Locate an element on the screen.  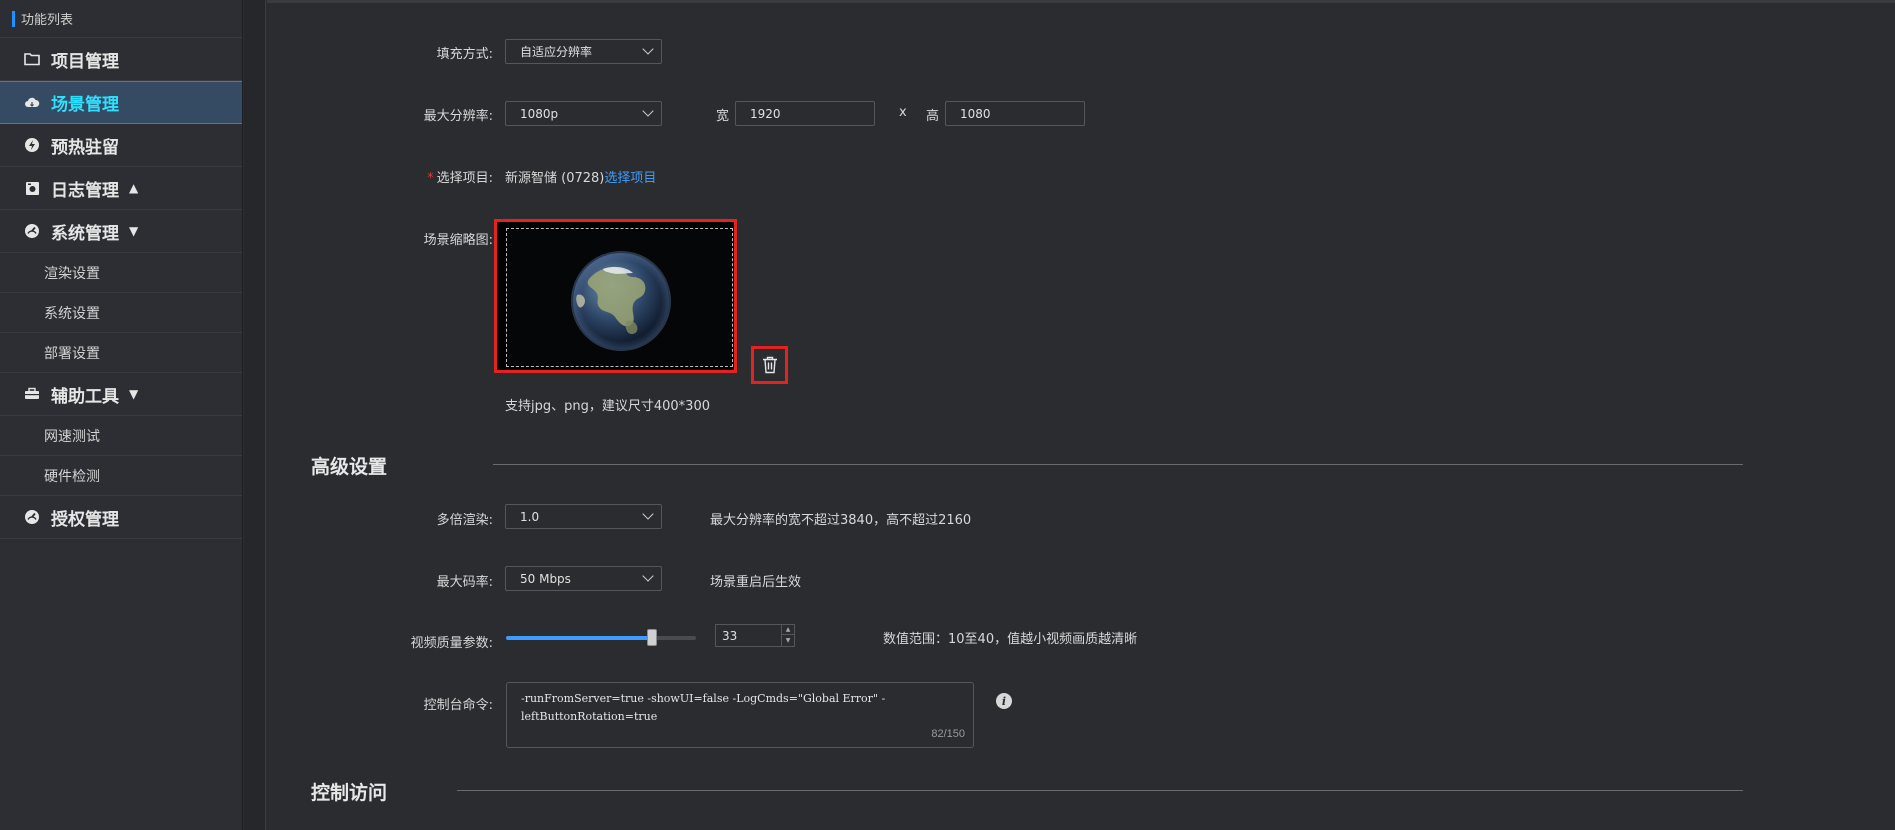
fill-mode-select: 自适应分辨率 is located at coordinates (583, 51).